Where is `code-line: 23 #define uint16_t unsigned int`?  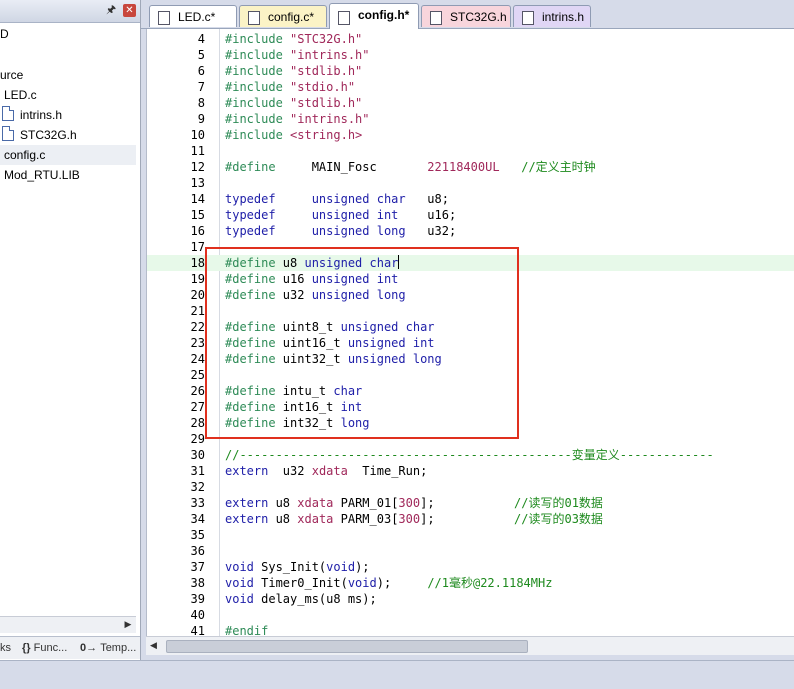 code-line: 23 #define uint16_t unsigned int is located at coordinates (470, 343).